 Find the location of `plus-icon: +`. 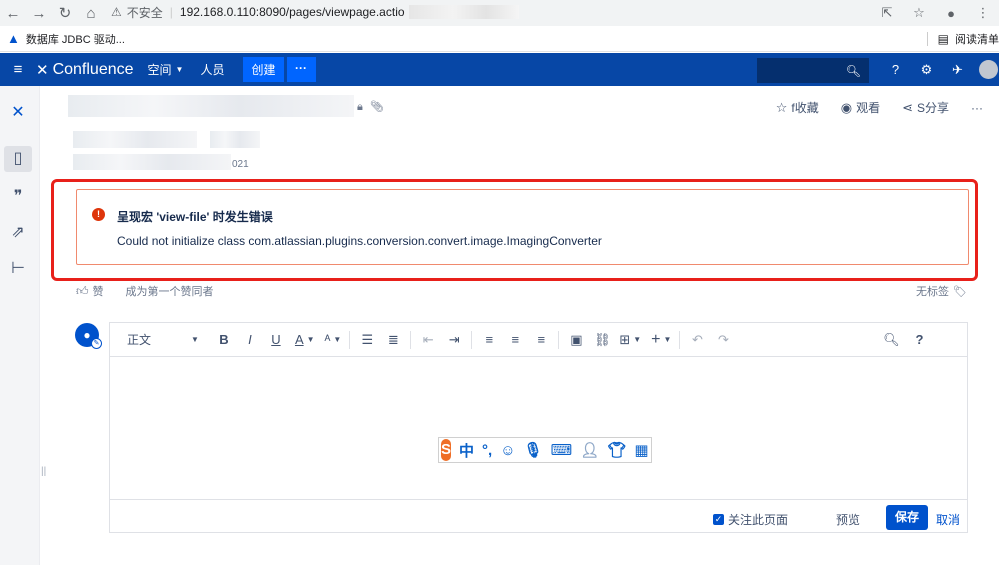

plus-icon: + is located at coordinates (656, 339).